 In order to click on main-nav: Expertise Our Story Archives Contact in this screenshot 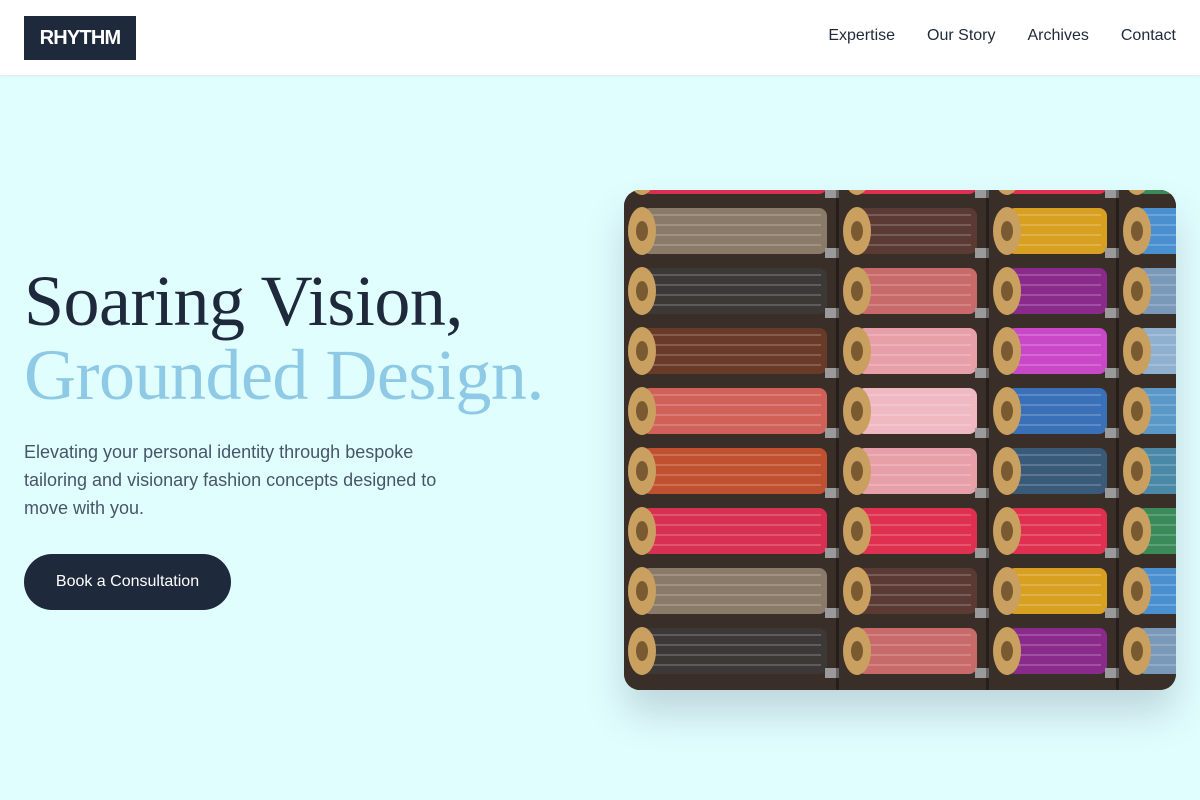, I will do `click(1002, 36)`.